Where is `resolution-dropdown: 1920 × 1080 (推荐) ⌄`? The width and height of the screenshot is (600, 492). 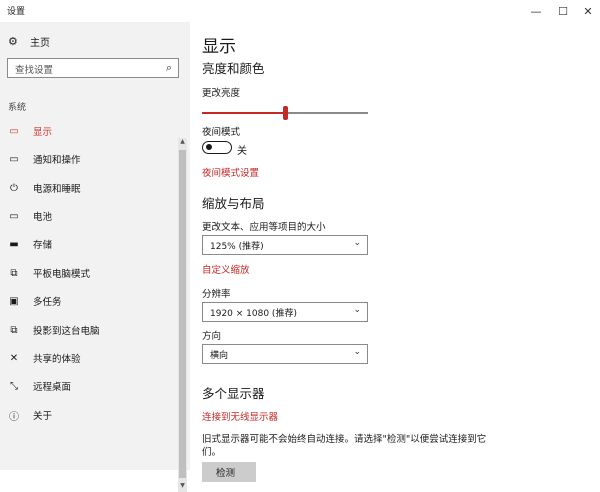
resolution-dropdown: 1920 × 1080 (推荐) ⌄ is located at coordinates (285, 312).